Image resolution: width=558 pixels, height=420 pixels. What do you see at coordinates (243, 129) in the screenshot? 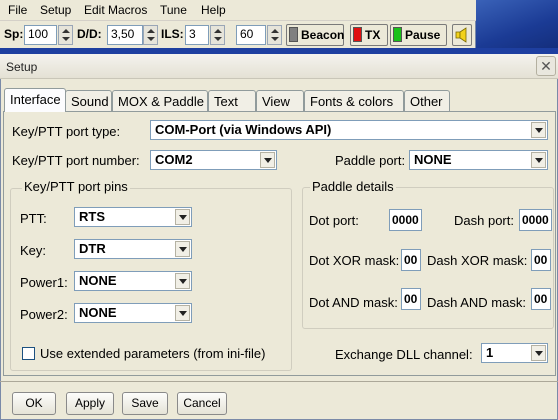
I see `port-type-value: COM-Port (via Windows API)` at bounding box center [243, 129].